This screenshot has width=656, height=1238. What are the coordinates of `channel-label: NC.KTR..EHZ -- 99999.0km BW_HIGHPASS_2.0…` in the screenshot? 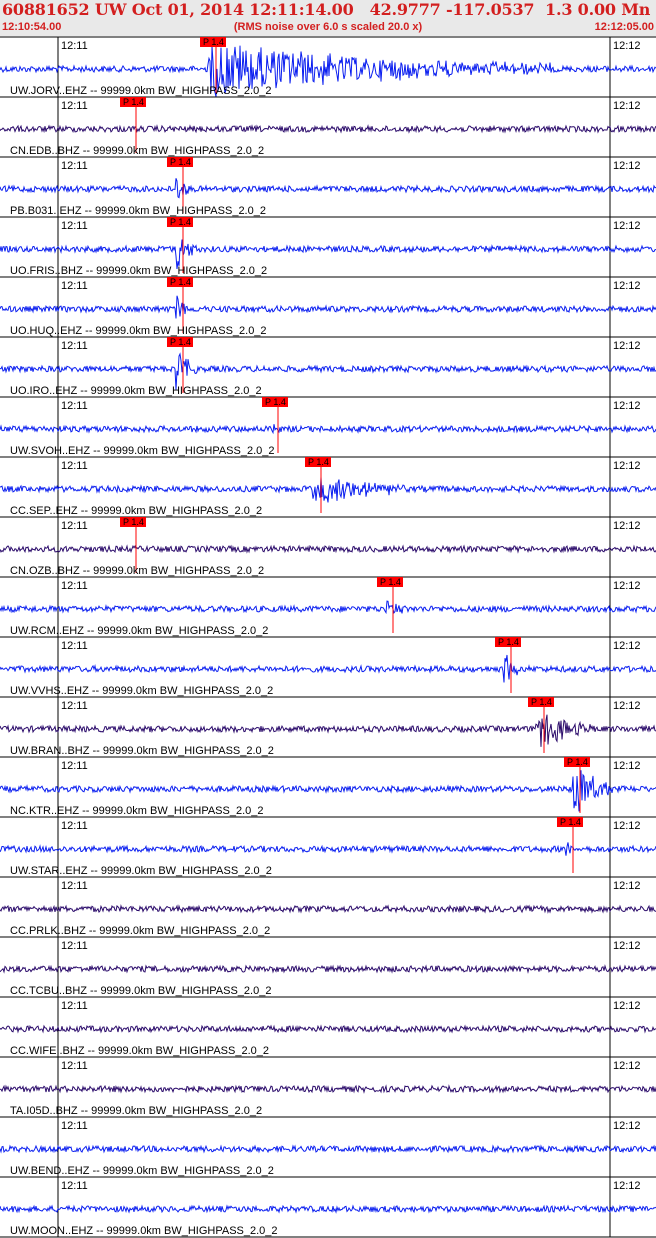 It's located at (137, 811).